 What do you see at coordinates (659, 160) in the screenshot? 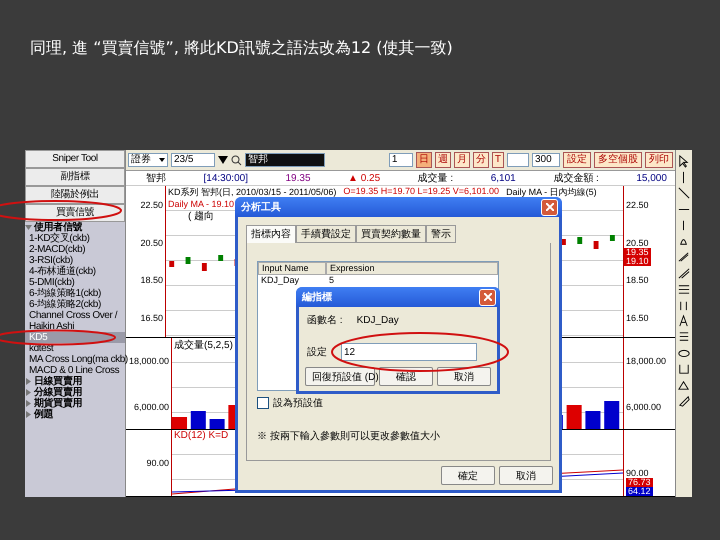
I see `toolbar-button: 列印` at bounding box center [659, 160].